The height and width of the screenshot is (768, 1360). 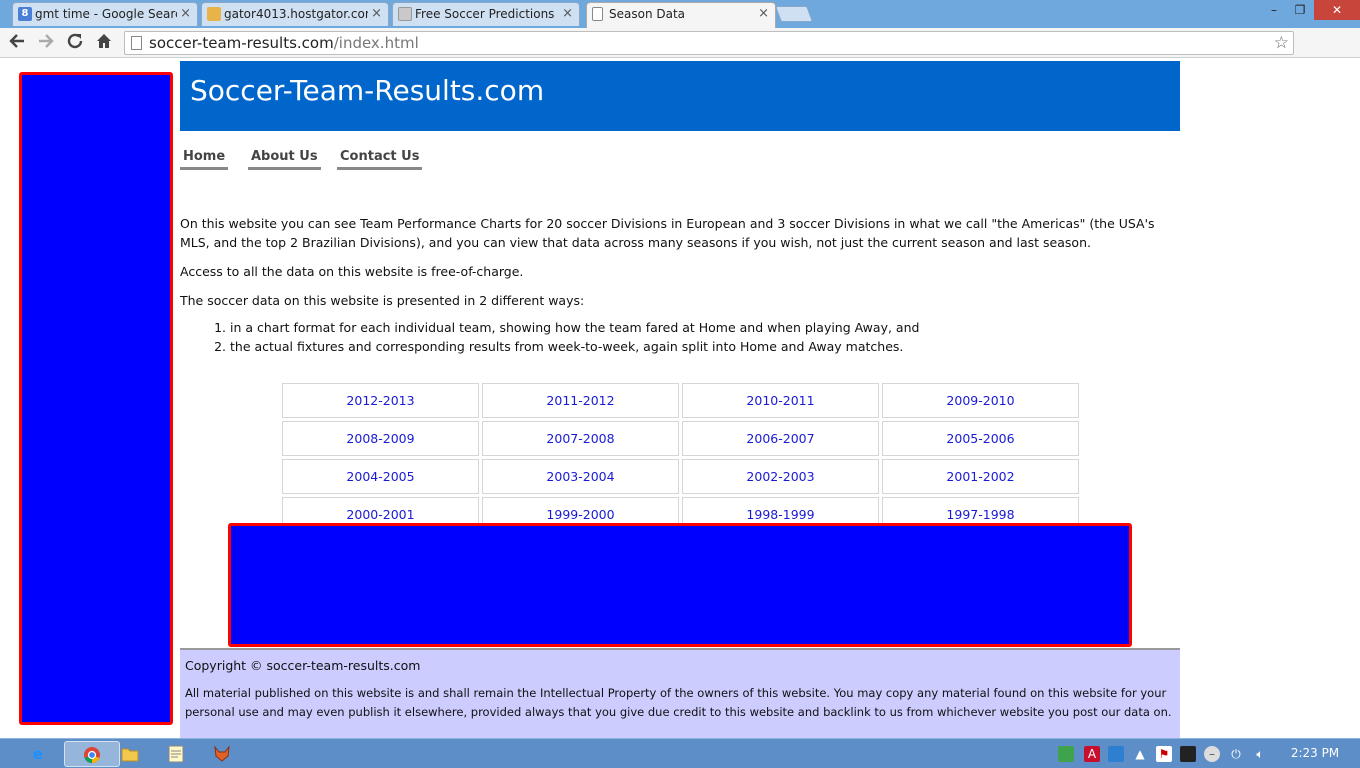 What do you see at coordinates (1188, 754) in the screenshot?
I see `monitor-icon` at bounding box center [1188, 754].